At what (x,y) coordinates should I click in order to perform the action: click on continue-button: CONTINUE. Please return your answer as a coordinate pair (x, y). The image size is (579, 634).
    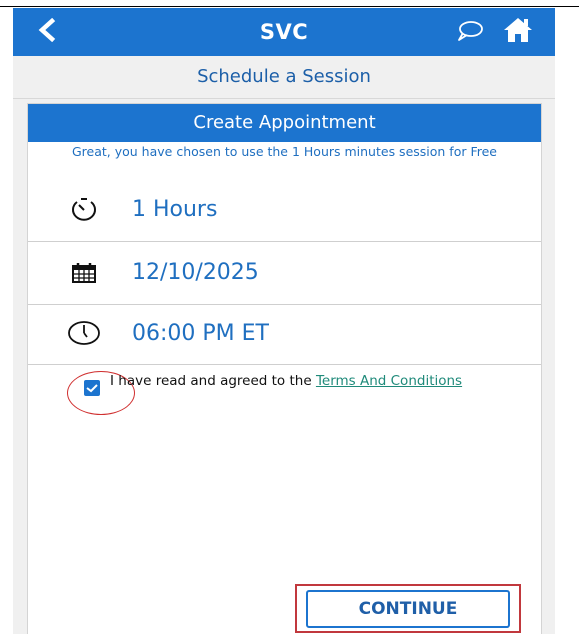
    Looking at the image, I should click on (408, 609).